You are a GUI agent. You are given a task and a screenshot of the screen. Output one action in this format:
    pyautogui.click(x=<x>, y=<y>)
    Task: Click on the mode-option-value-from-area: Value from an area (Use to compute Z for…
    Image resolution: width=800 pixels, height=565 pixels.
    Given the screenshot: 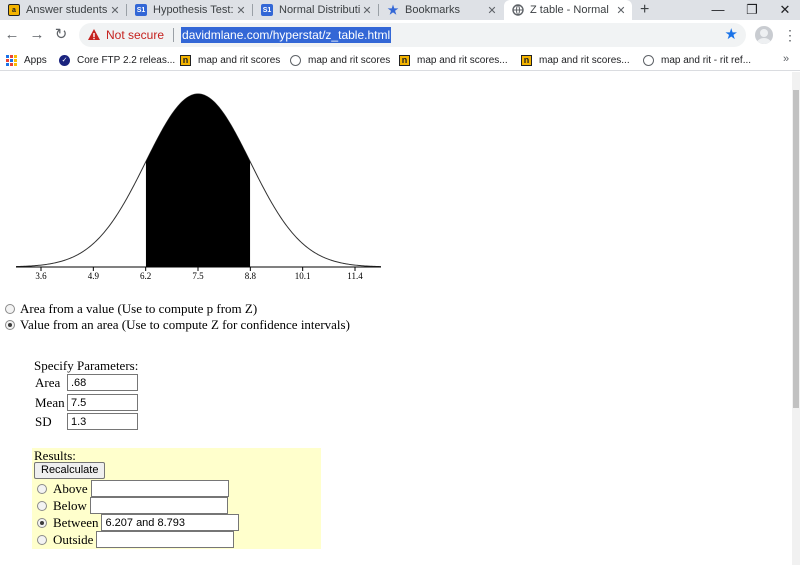 What is the action you would take?
    pyautogui.click(x=177, y=325)
    